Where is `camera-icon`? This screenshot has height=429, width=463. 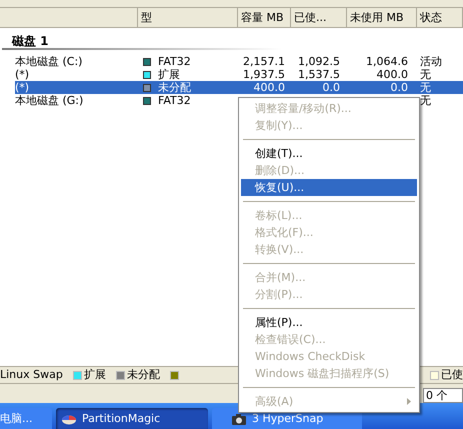
camera-icon is located at coordinates (239, 419).